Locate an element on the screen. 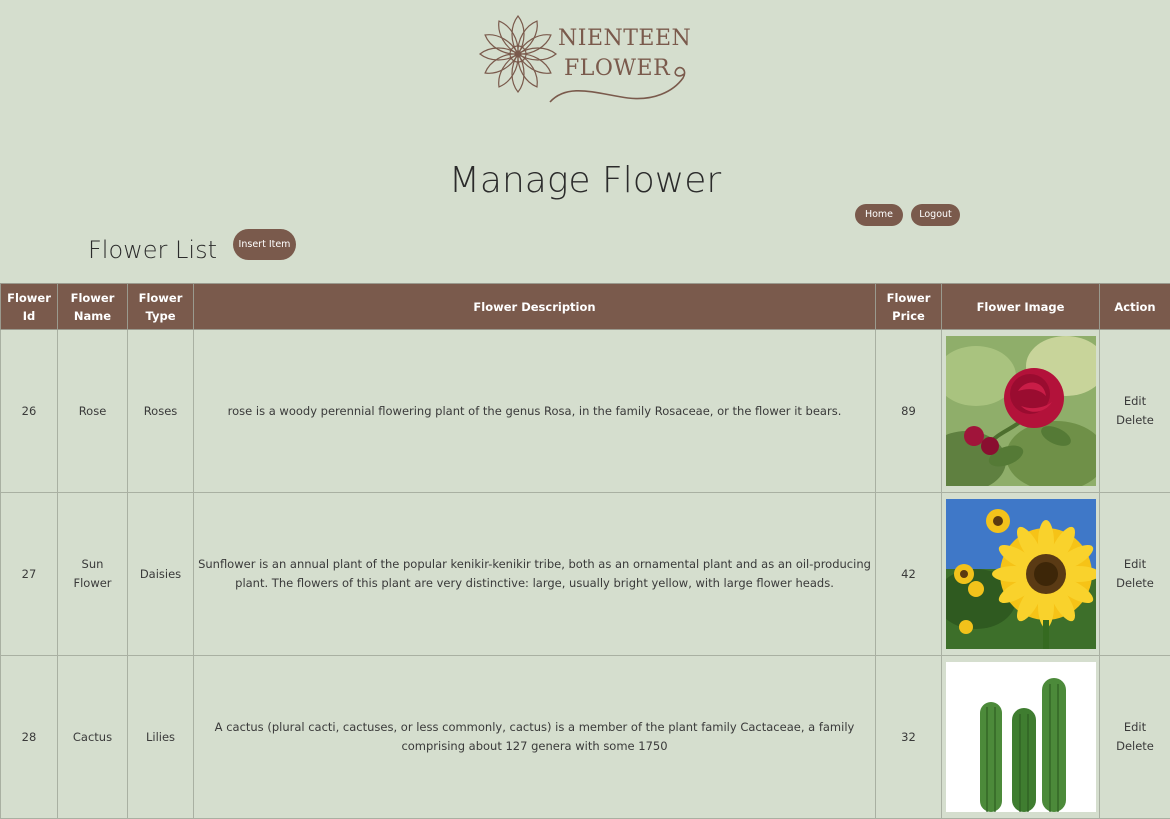 The image size is (1170, 819). cell-flower-id: 27 is located at coordinates (29, 574).